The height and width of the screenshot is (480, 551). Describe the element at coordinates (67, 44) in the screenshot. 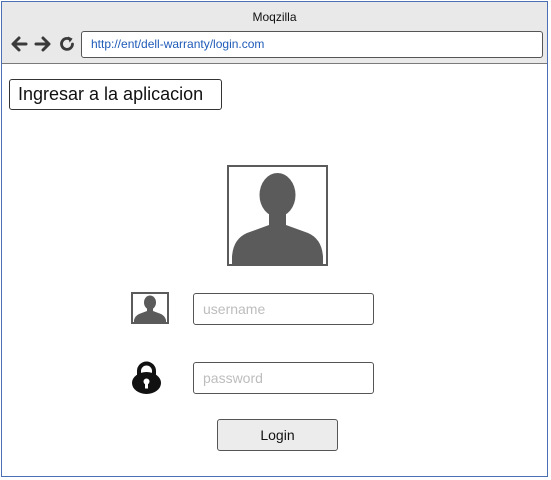

I see `reload-icon` at that location.